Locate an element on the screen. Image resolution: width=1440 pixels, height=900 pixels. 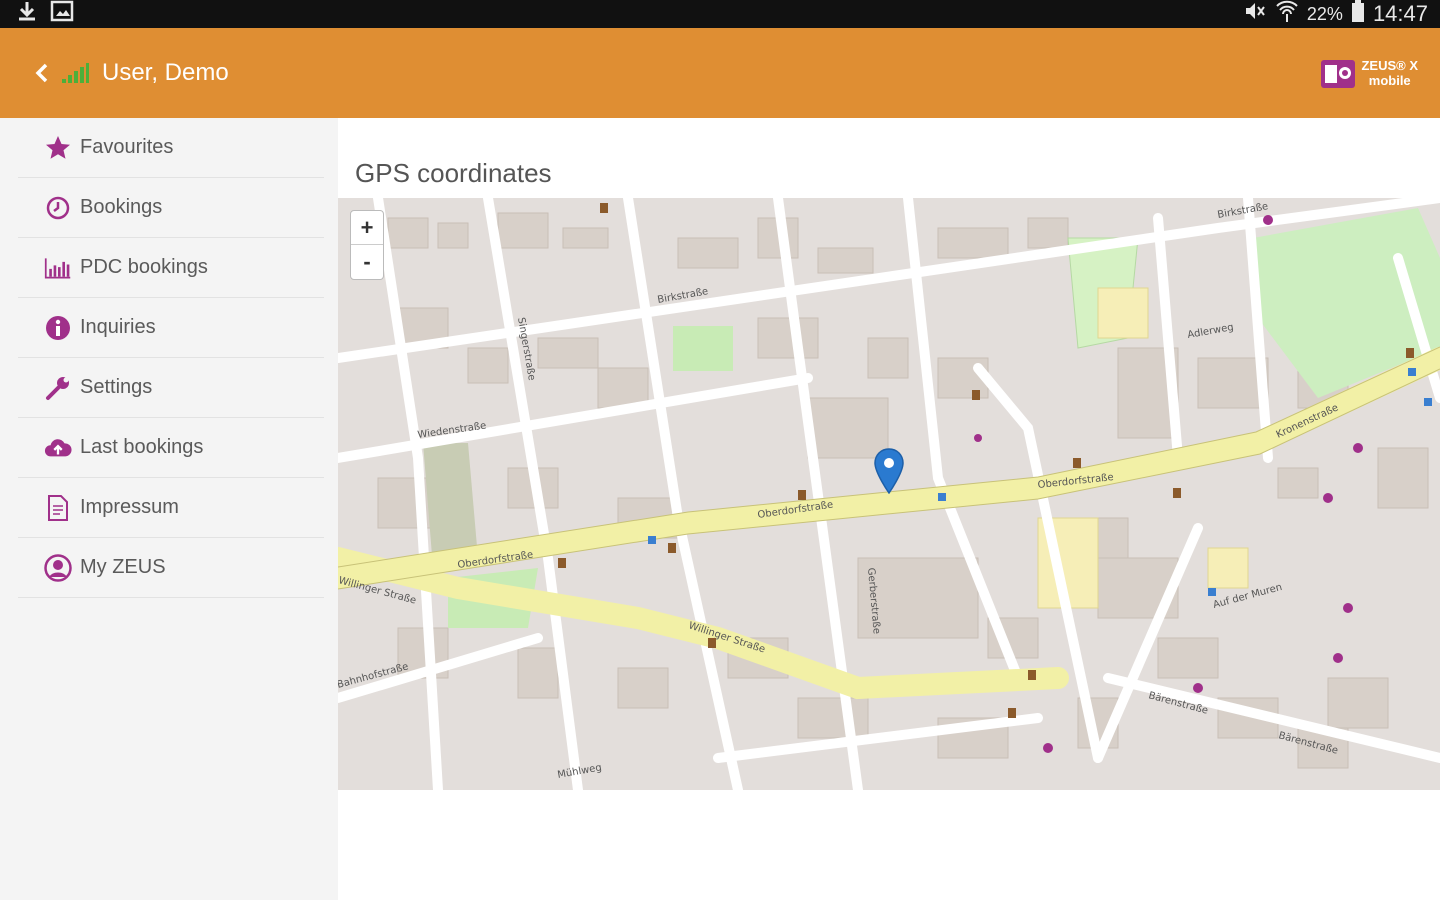
sidebar-item-label: Favourites is located at coordinates (127, 147).